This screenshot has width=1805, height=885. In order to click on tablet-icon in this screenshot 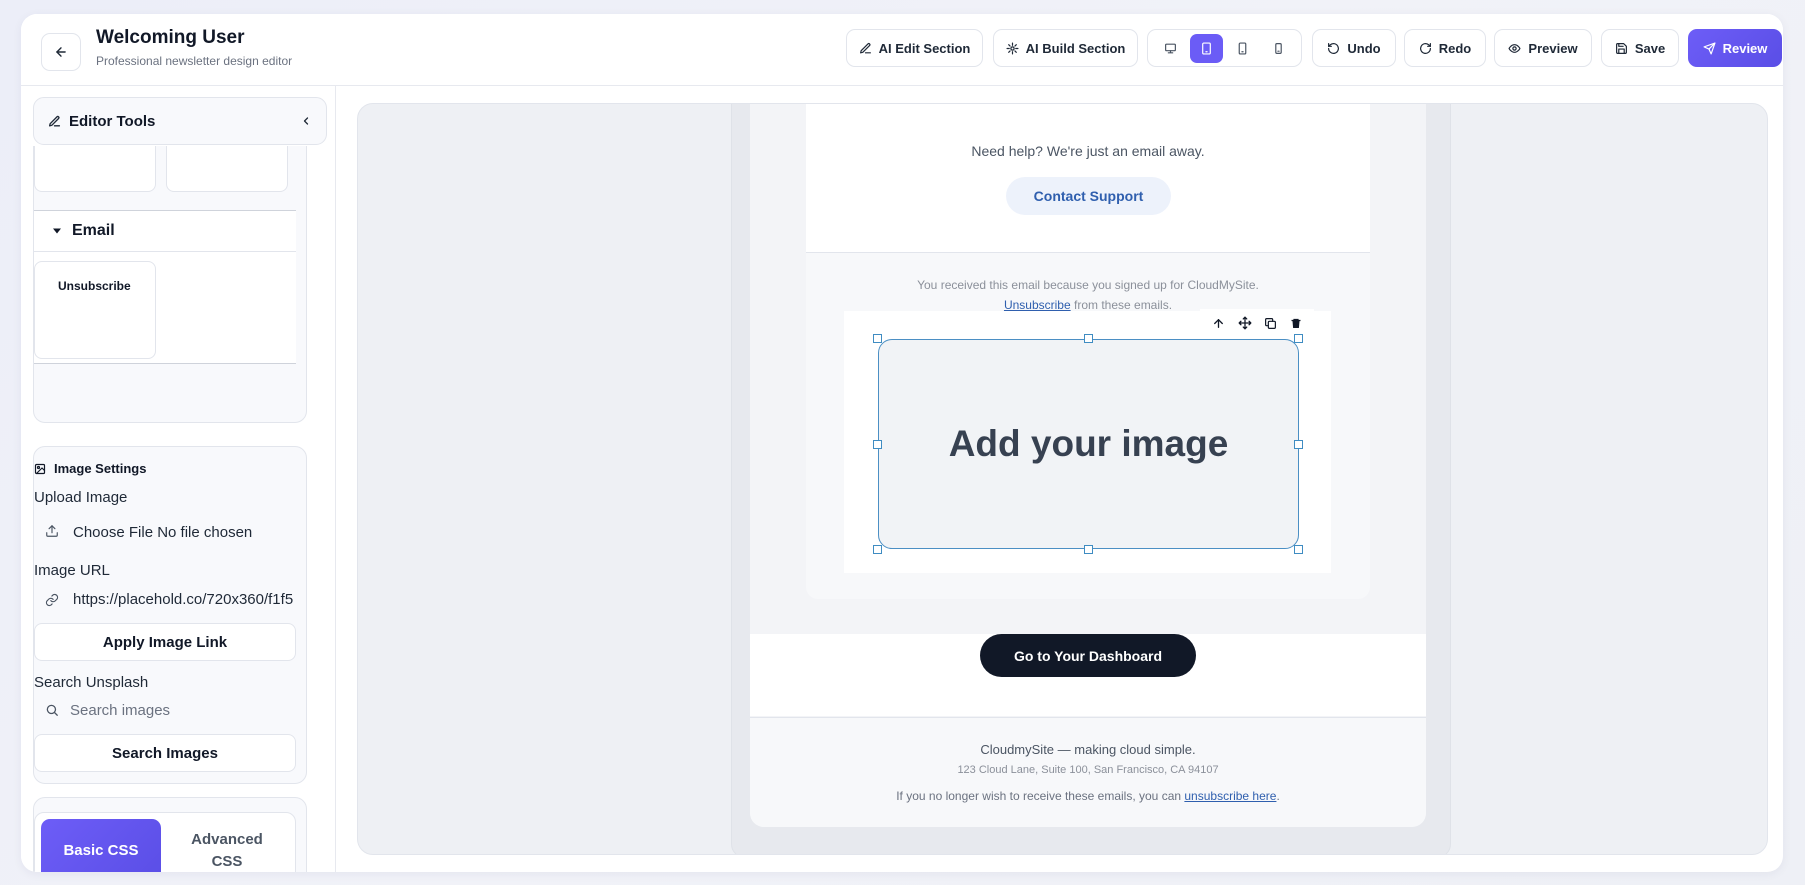, I will do `click(1207, 48)`.